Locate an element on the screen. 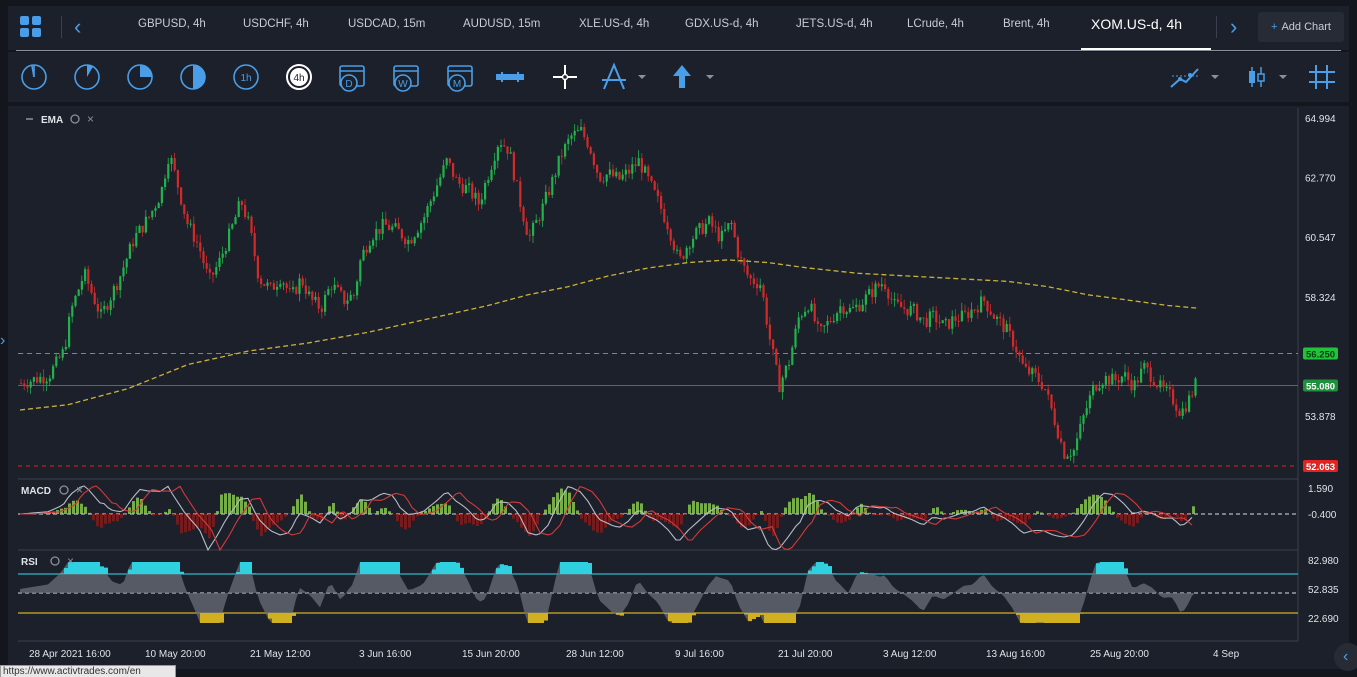  collapse-panel-button: ‹ is located at coordinates (1345, 657).